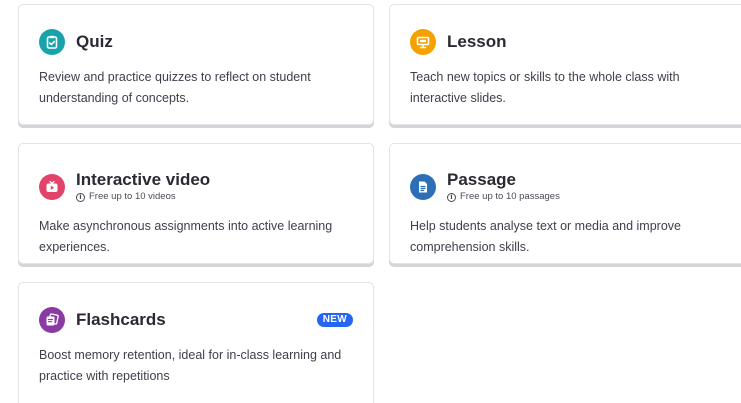 This screenshot has width=741, height=403. I want to click on card-title: Flashcards, so click(121, 319).